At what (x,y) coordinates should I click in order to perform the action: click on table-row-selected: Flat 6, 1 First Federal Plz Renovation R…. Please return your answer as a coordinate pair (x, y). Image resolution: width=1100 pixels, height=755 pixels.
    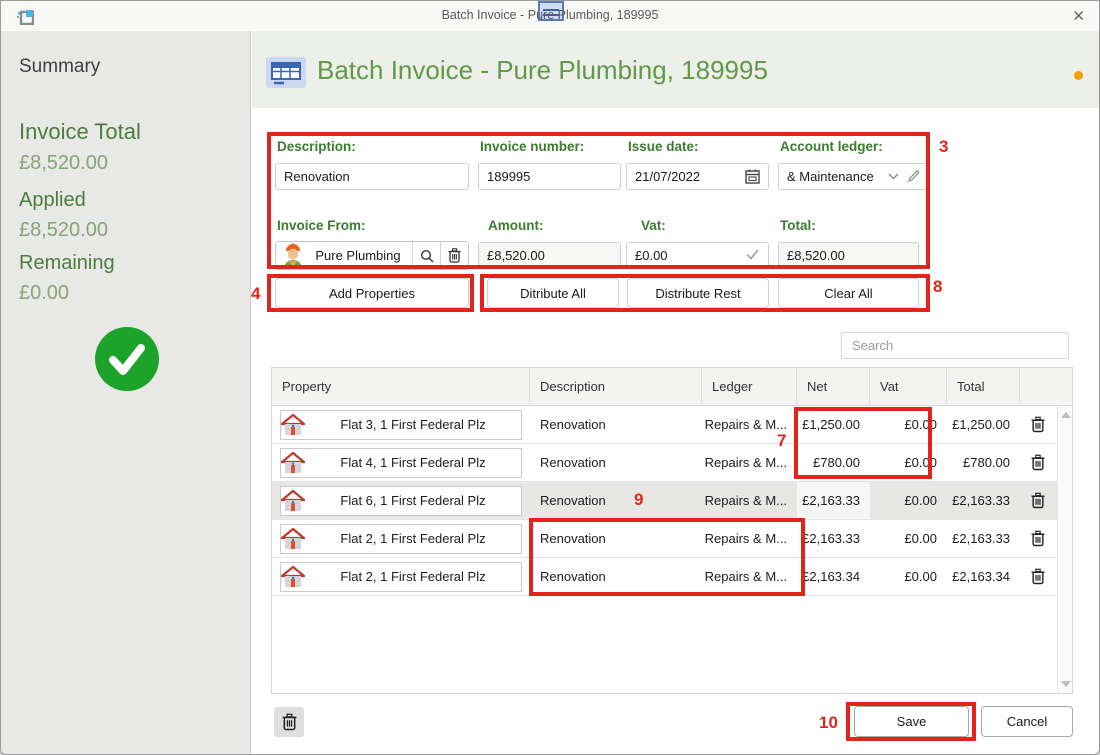
    Looking at the image, I should click on (672, 501).